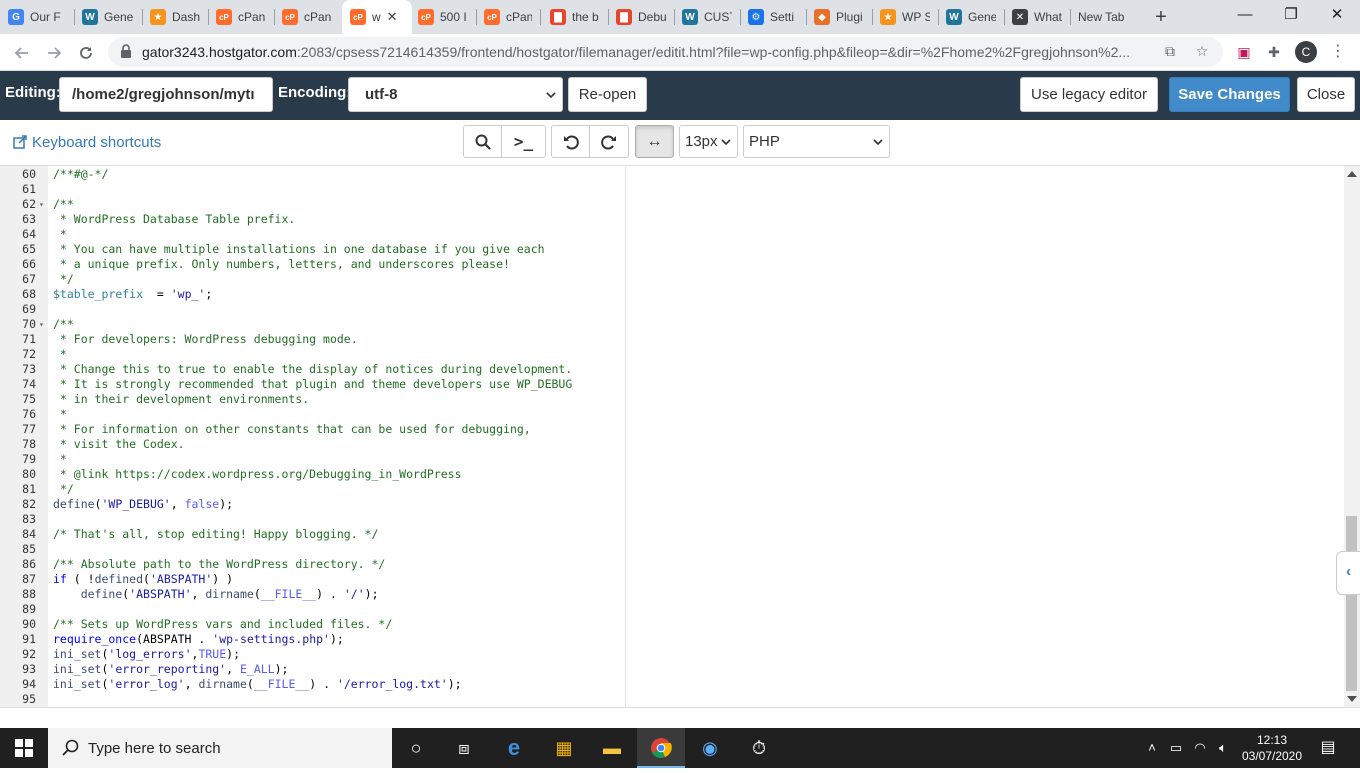  I want to click on browser-tab: ★ Dash, so click(175, 17).